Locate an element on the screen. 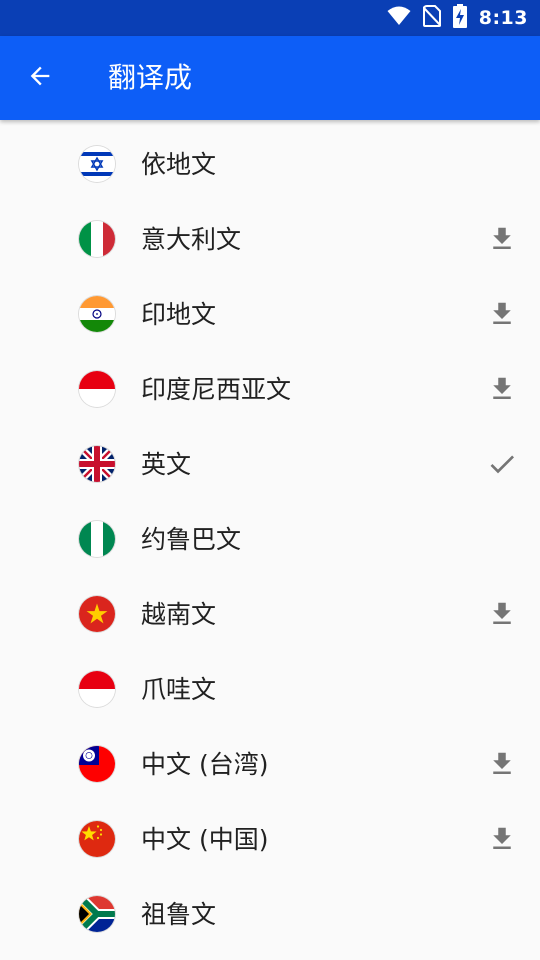 The image size is (540, 960). battery-charging-icon is located at coordinates (459, 18).